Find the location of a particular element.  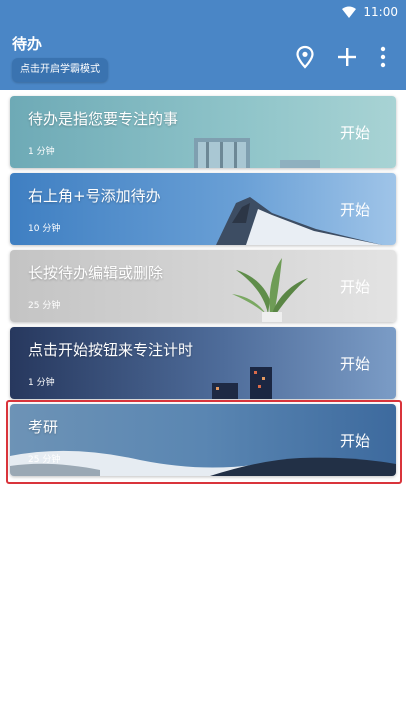

todo-duration: 10 分钟 is located at coordinates (44, 229).